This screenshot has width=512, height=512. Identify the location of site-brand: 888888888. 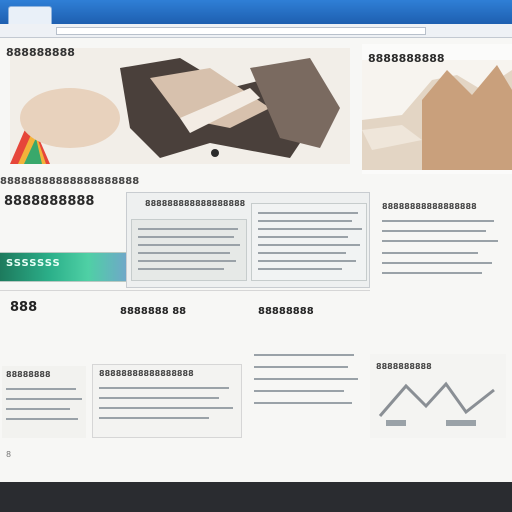
(61, 53).